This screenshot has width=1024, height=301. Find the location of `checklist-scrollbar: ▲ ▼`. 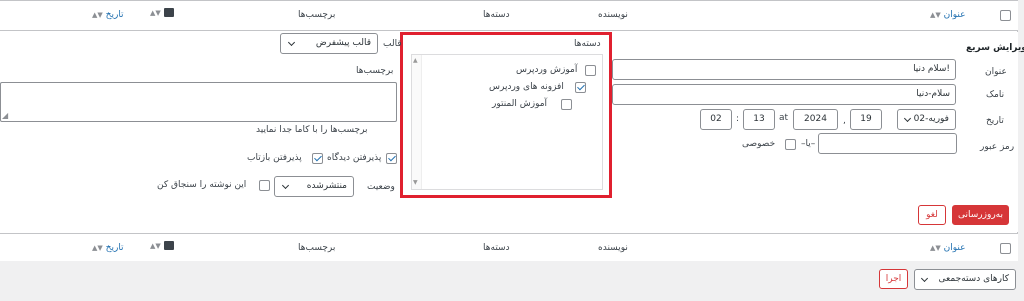

checklist-scrollbar: ▲ ▼ is located at coordinates (417, 122).